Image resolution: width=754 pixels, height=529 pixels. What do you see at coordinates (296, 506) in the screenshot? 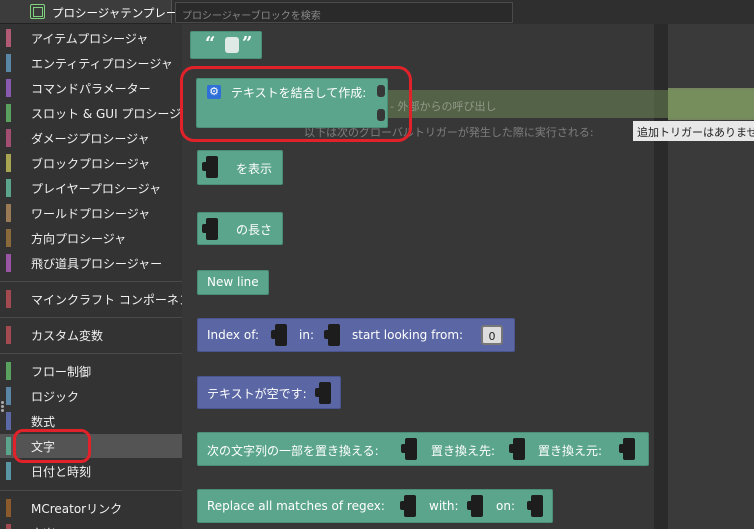
I see `regex-label: Replace all matches of regex:` at bounding box center [296, 506].